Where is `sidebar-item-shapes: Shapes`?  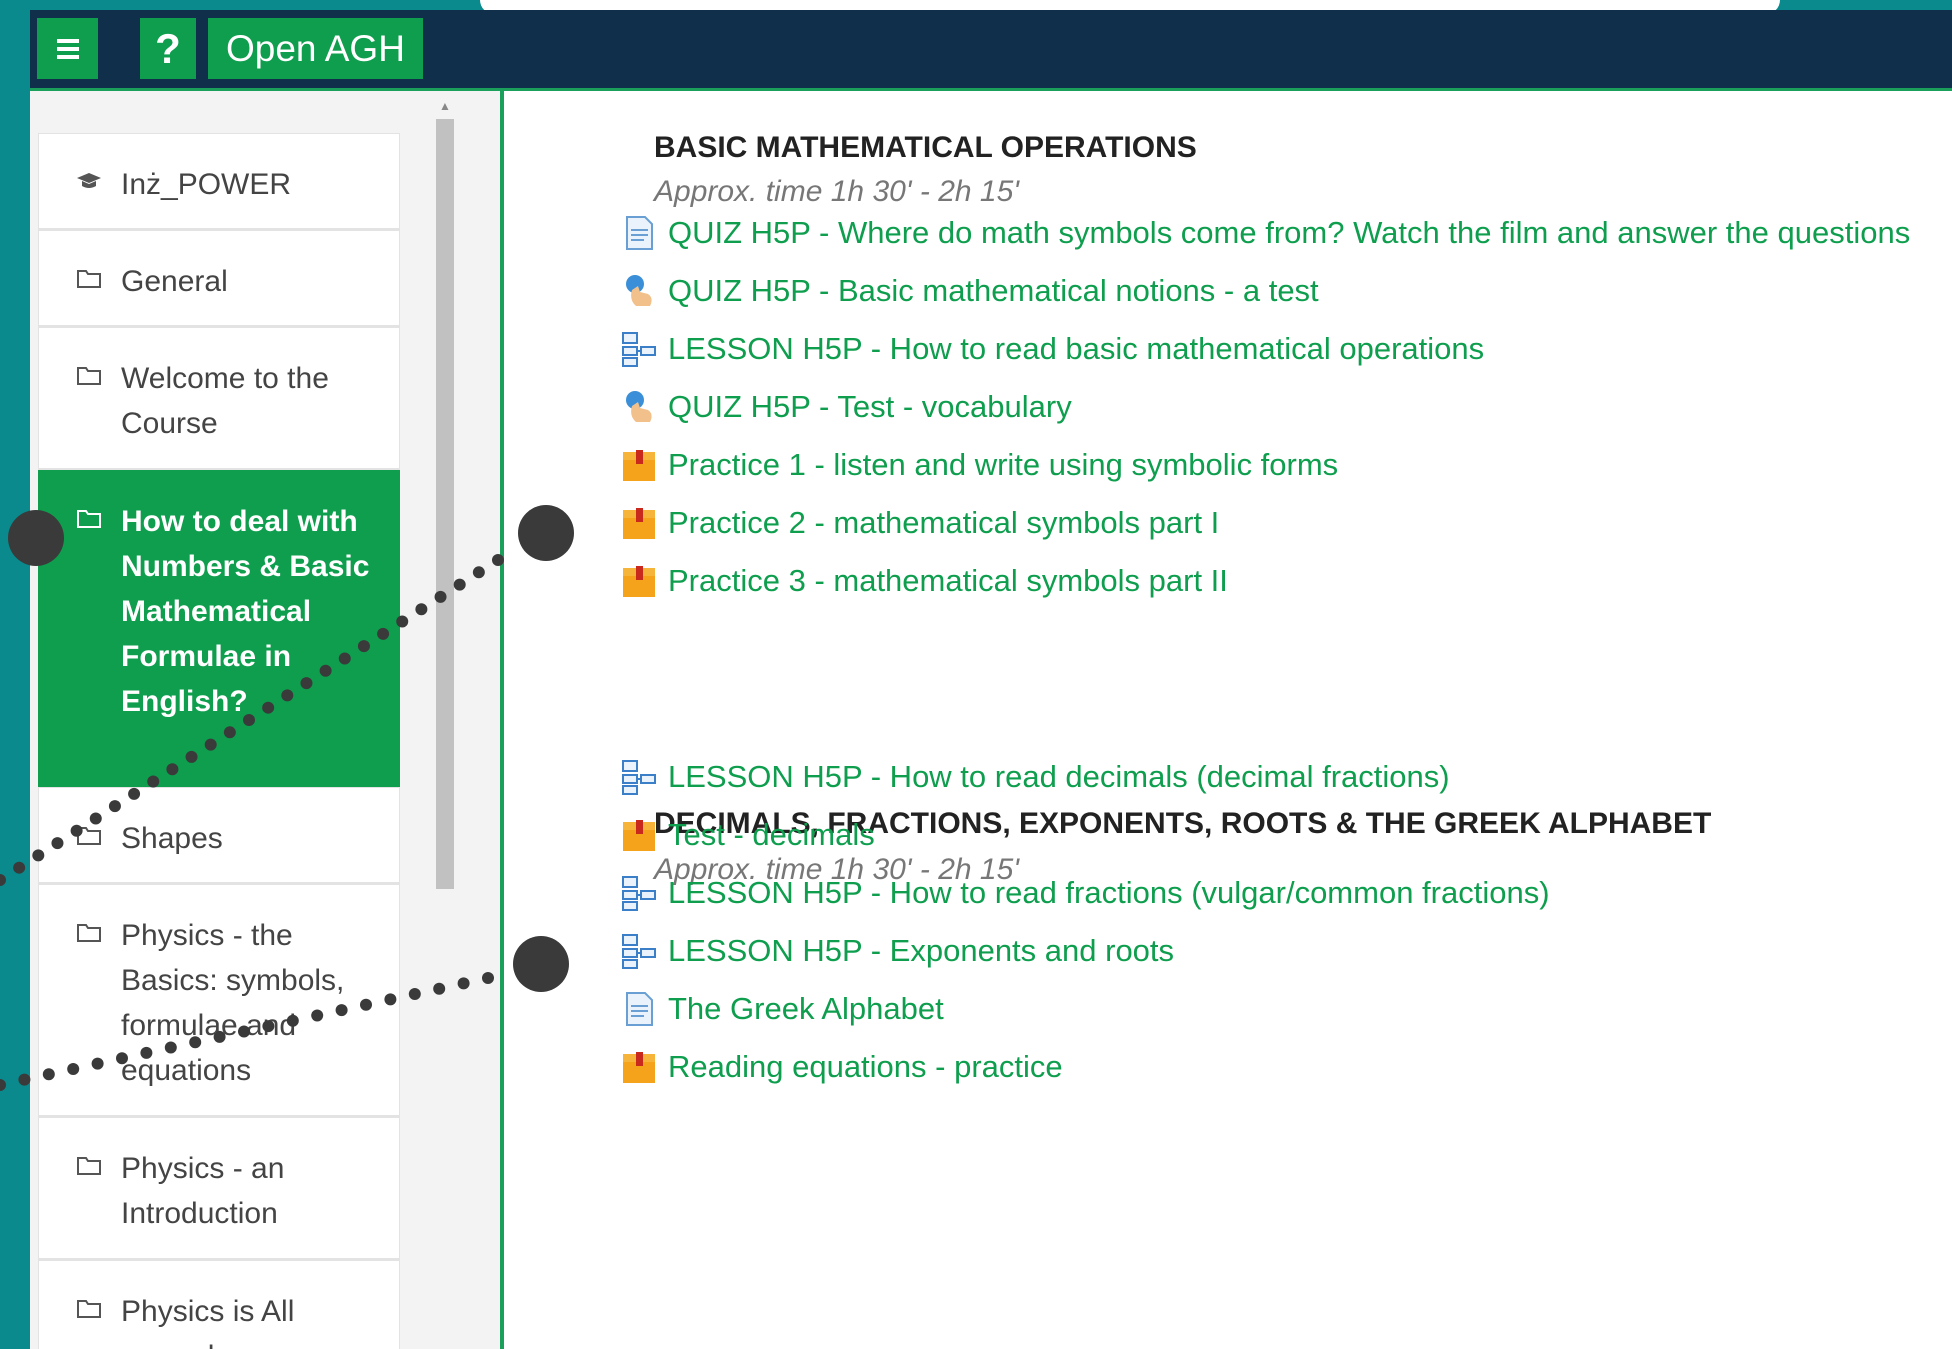 sidebar-item-shapes: Shapes is located at coordinates (219, 835).